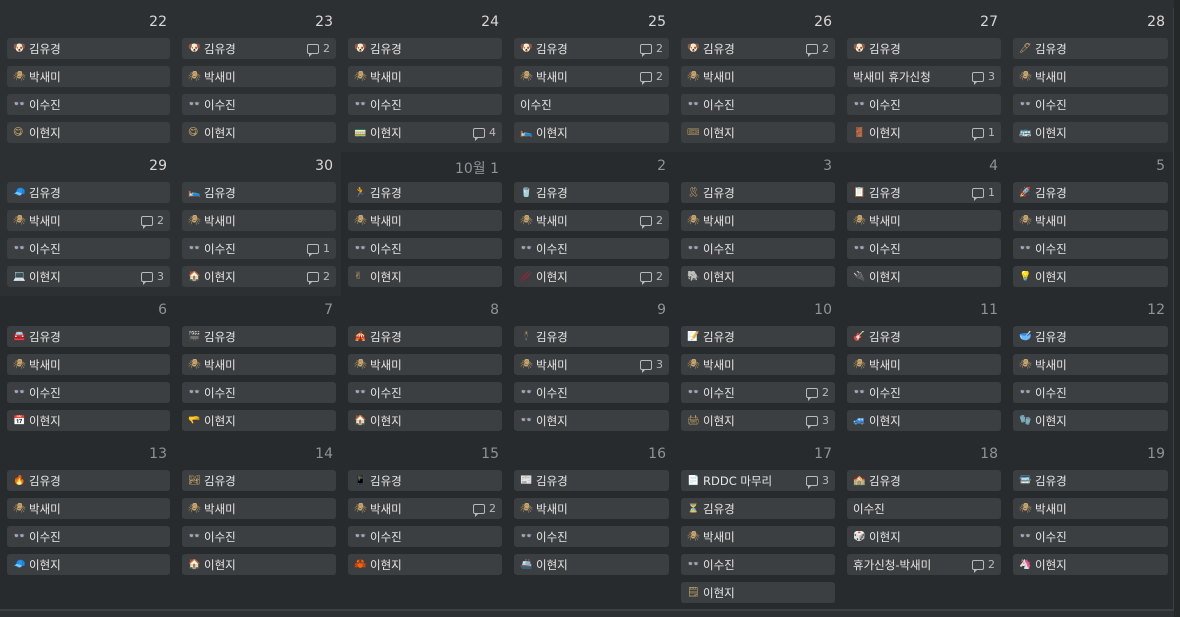  I want to click on event-card: 🎟 이현지, so click(758, 132).